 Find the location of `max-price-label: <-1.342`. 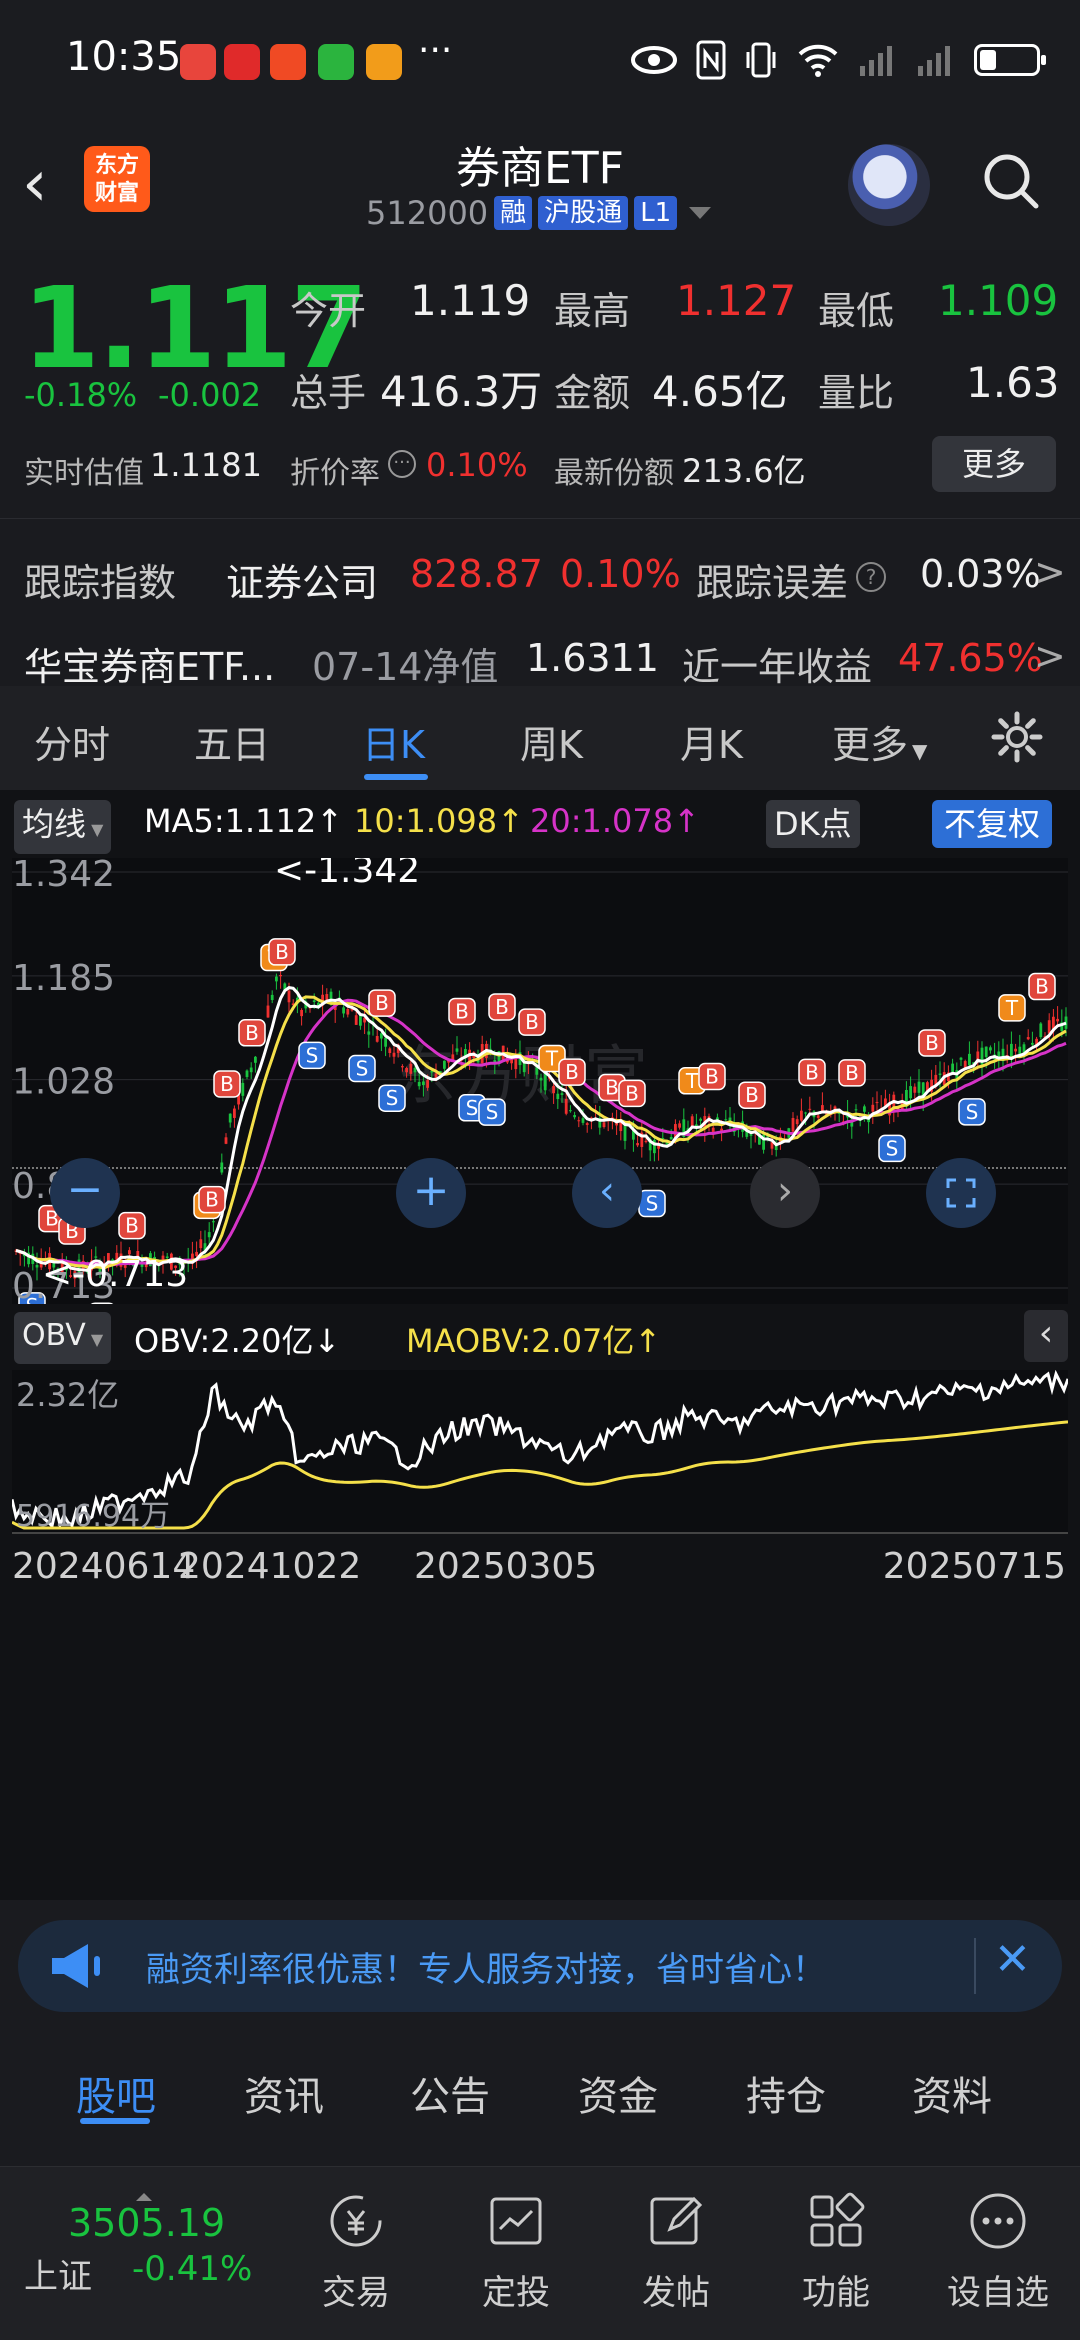

max-price-label: <-1.342 is located at coordinates (347, 874).